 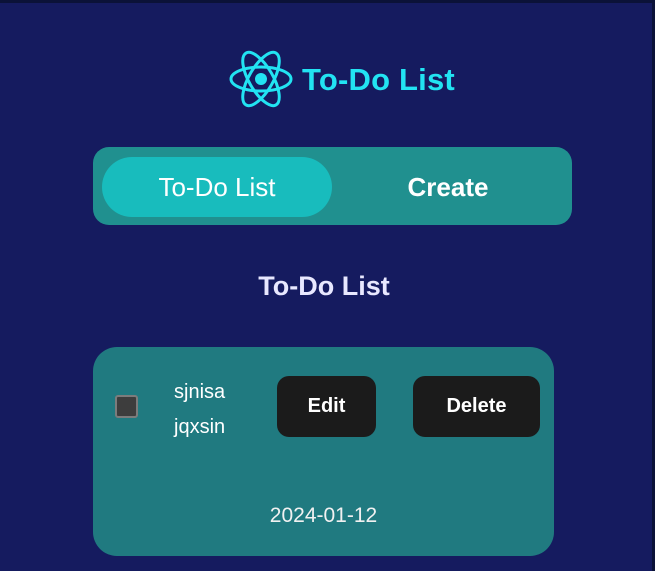 What do you see at coordinates (261, 79) in the screenshot?
I see `react-atom-icon` at bounding box center [261, 79].